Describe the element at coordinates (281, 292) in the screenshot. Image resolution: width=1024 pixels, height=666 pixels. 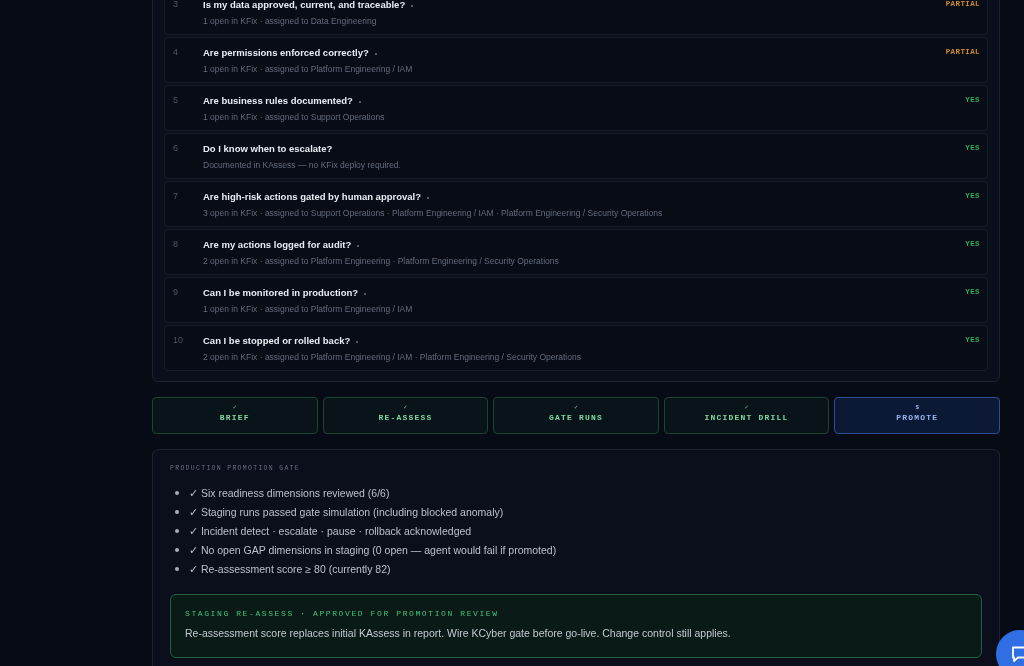
I see `question-text: Can I be monitored in production?` at that location.